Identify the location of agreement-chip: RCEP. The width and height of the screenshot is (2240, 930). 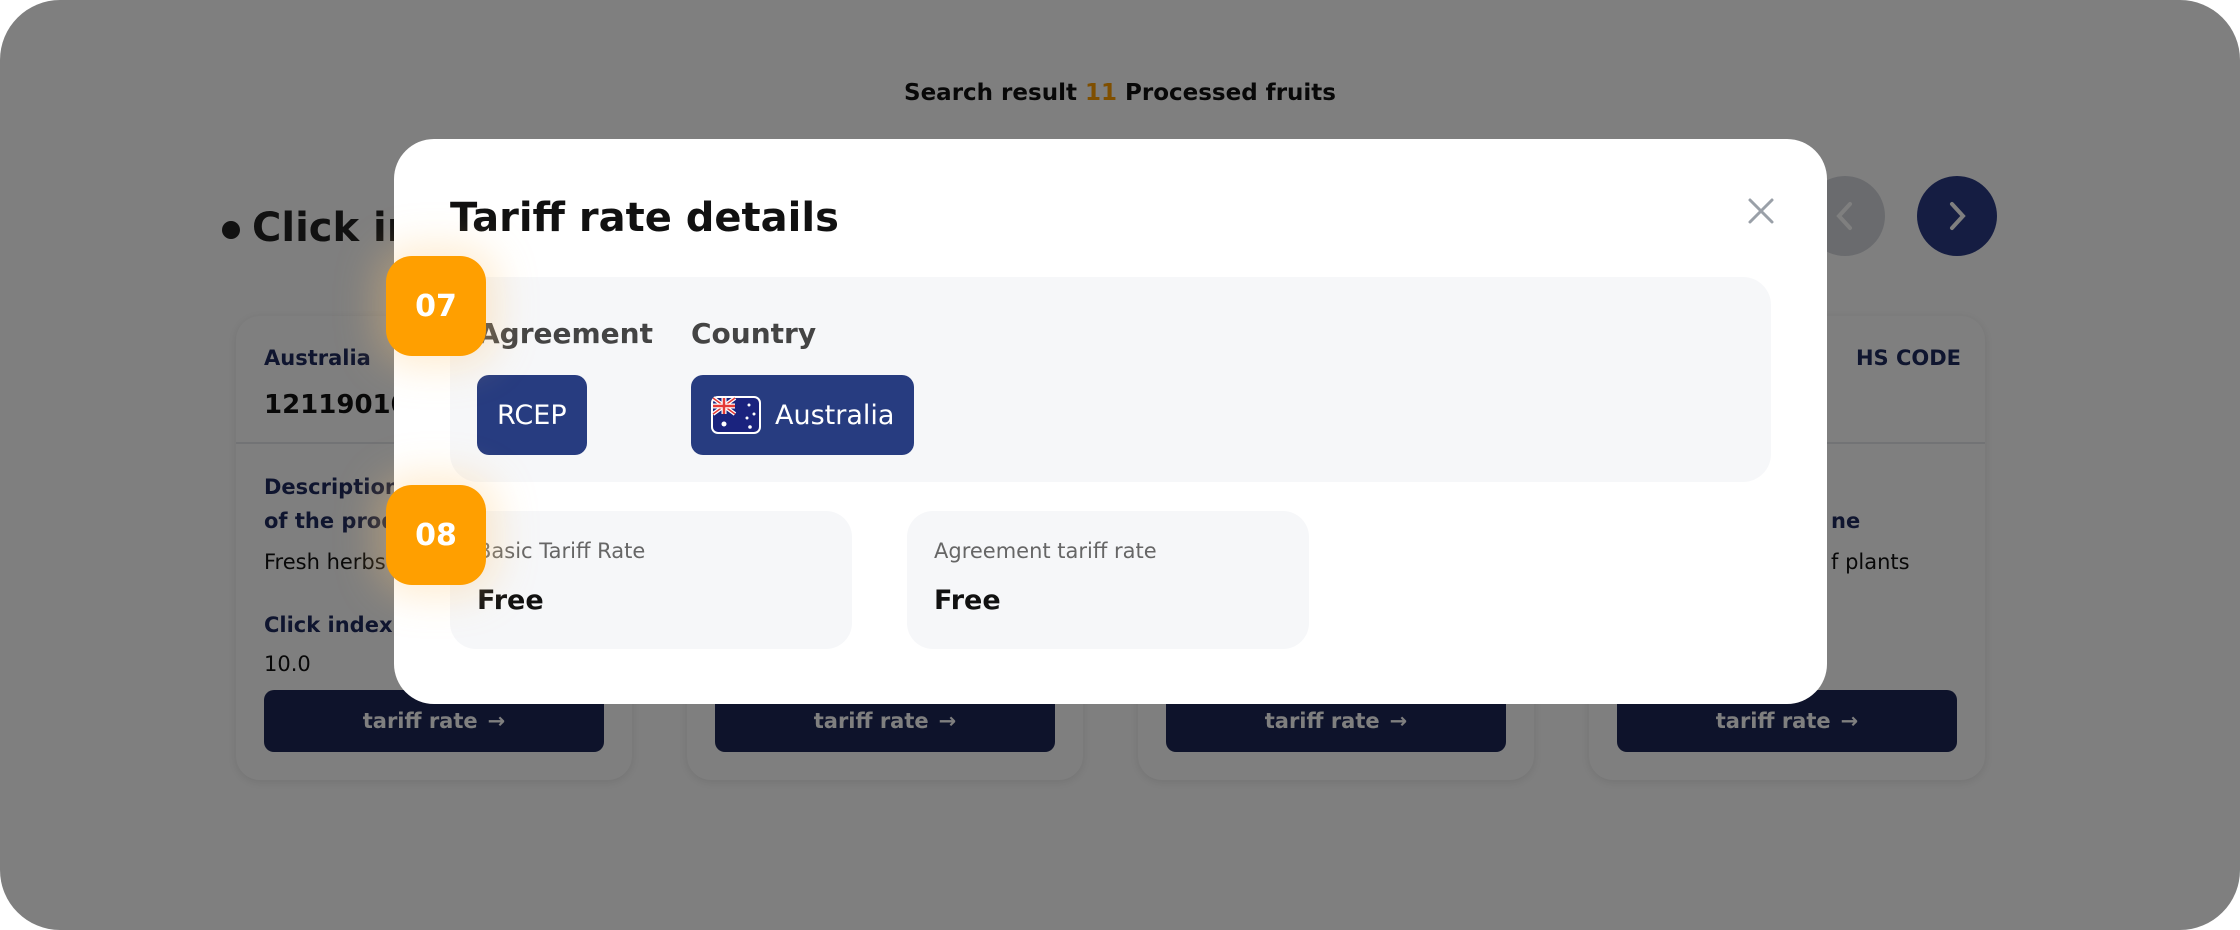
(532, 415).